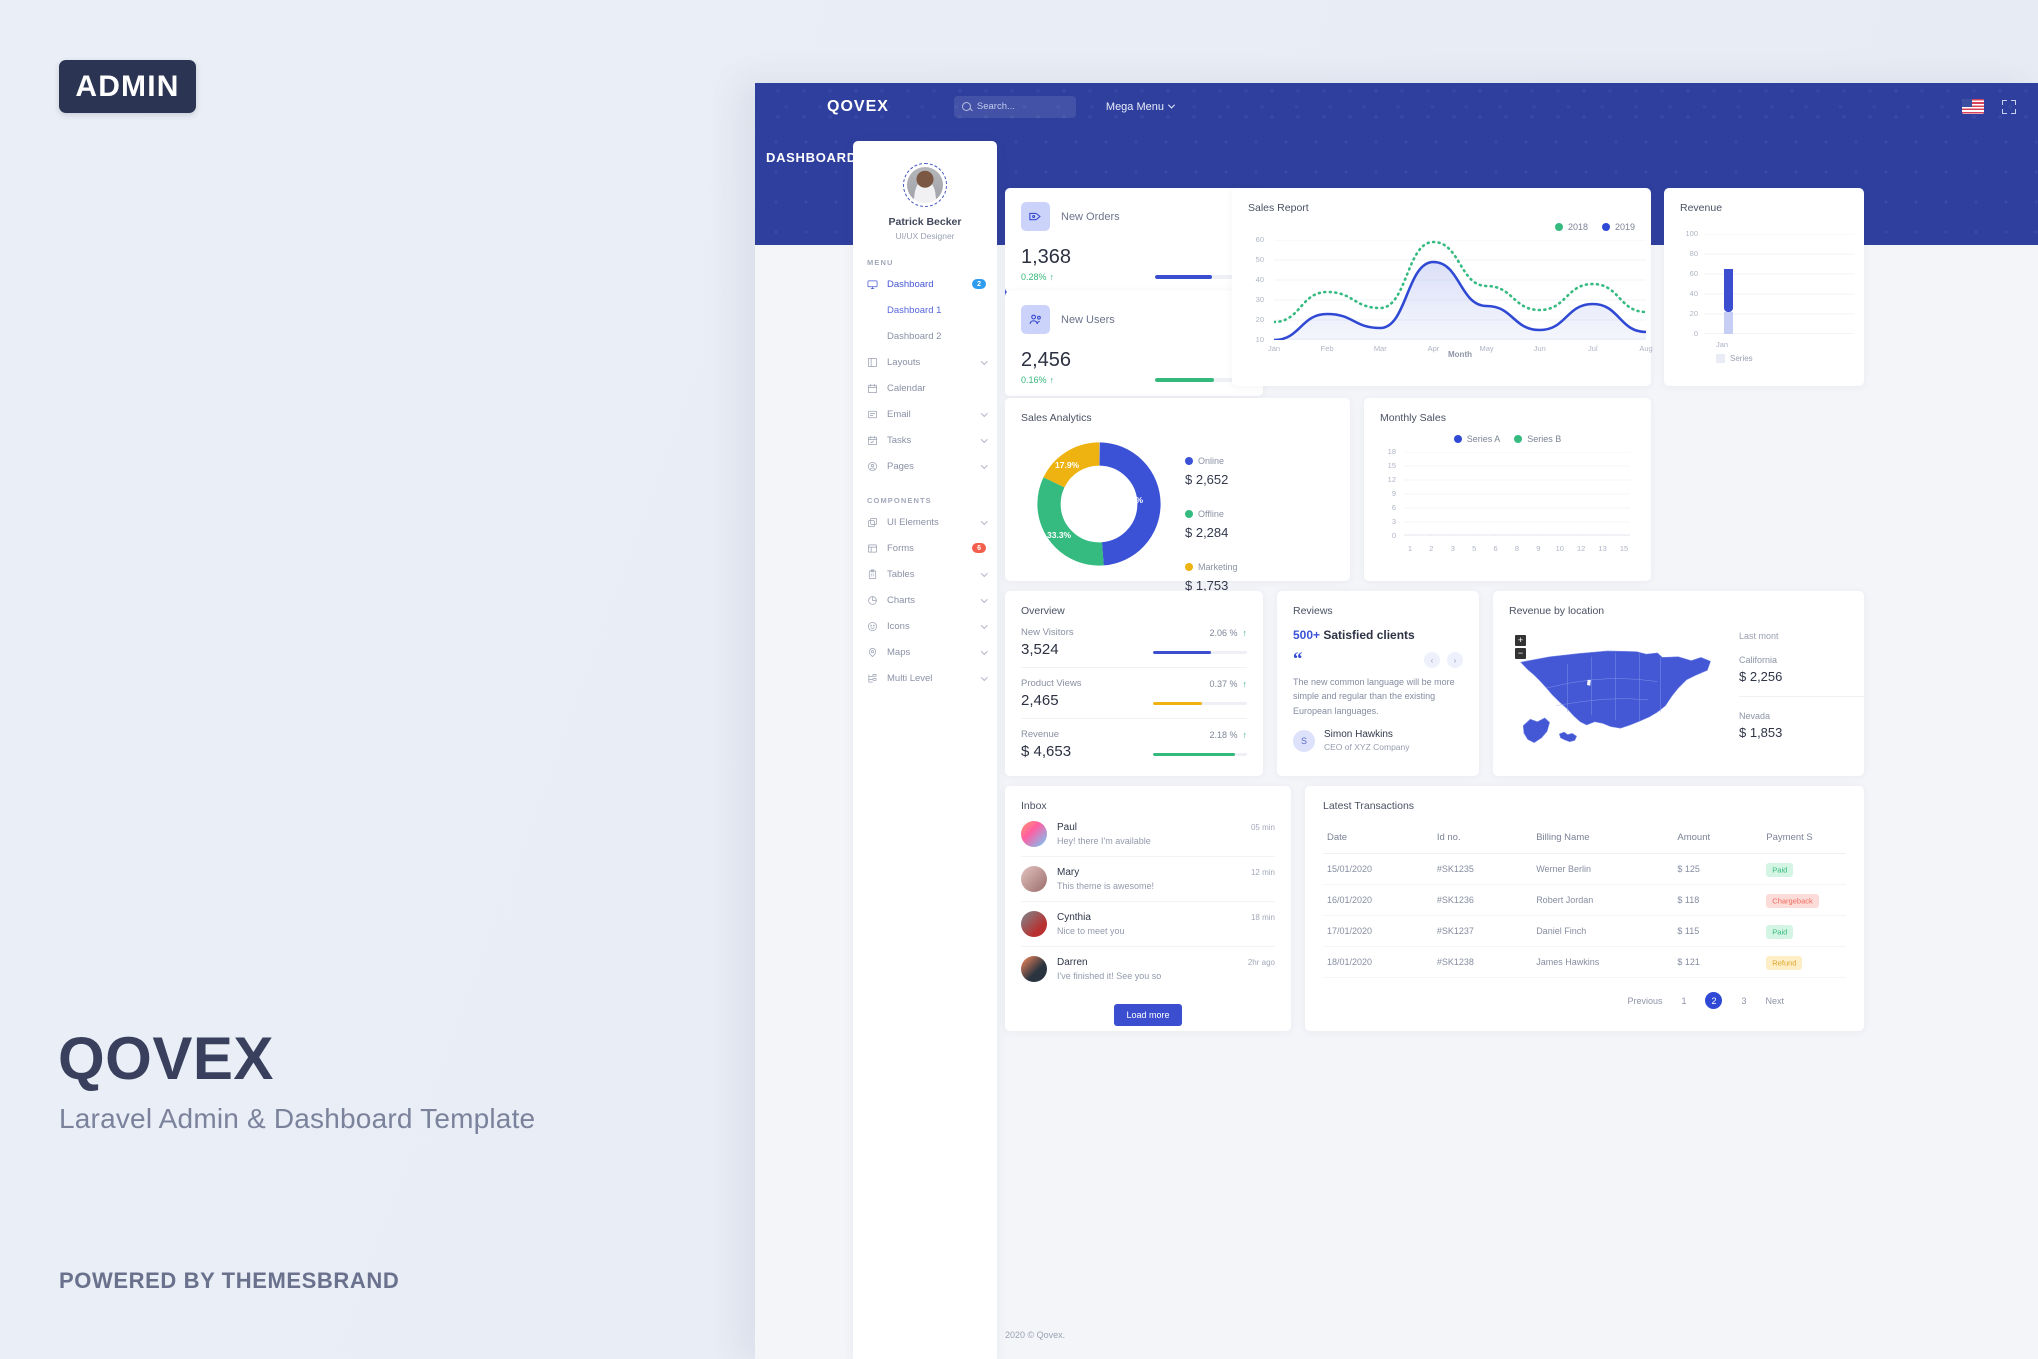  What do you see at coordinates (1557, 611) in the screenshot?
I see `card-title: Revenue by location` at bounding box center [1557, 611].